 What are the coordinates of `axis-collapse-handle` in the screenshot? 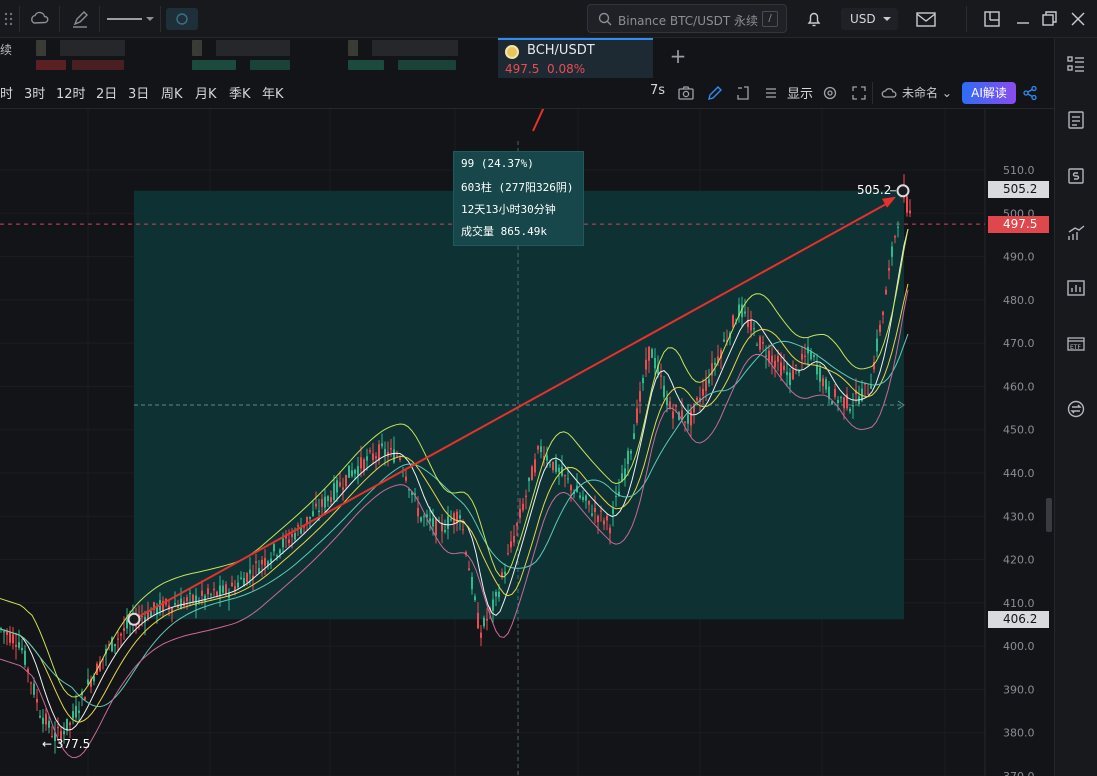 It's located at (1049, 515).